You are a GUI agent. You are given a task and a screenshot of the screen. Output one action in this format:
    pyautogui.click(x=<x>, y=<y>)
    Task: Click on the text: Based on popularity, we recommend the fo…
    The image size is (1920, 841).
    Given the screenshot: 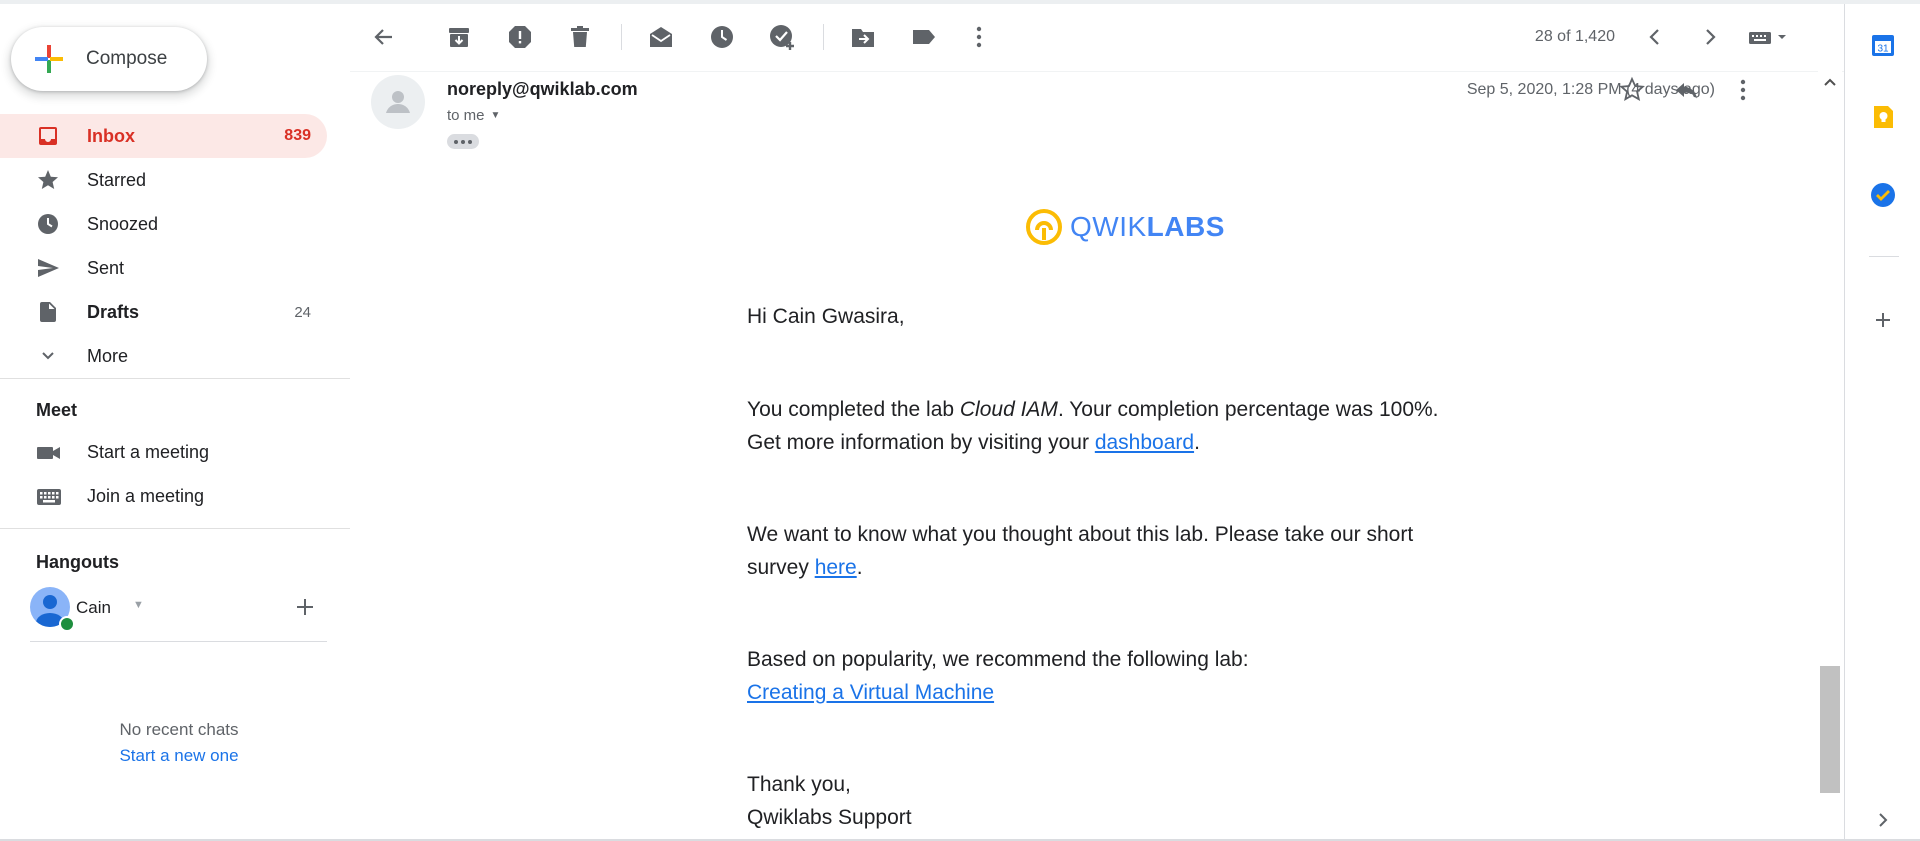 What is the action you would take?
    pyautogui.click(x=998, y=659)
    